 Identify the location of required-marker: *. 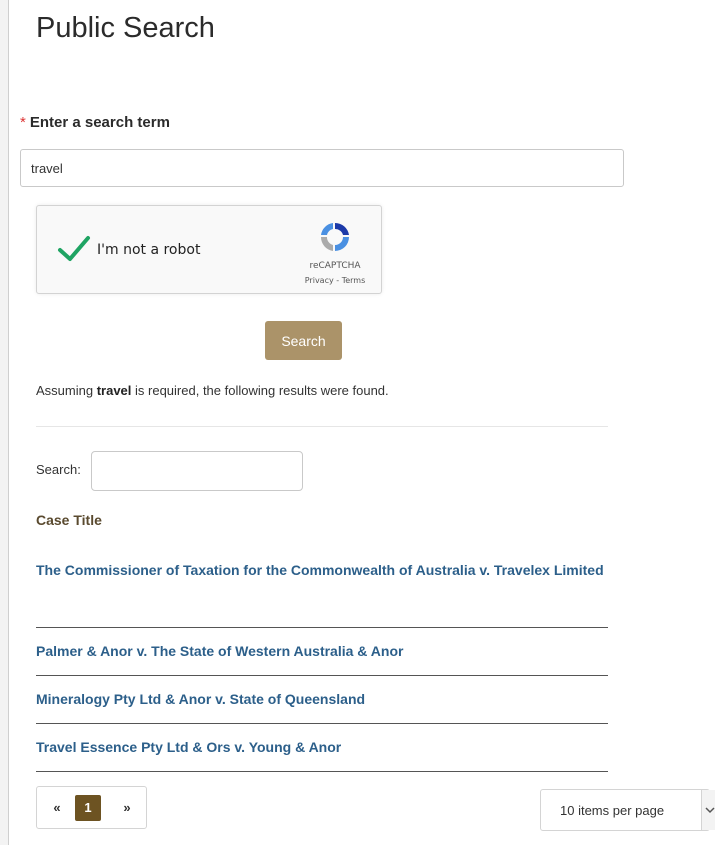
(23, 122).